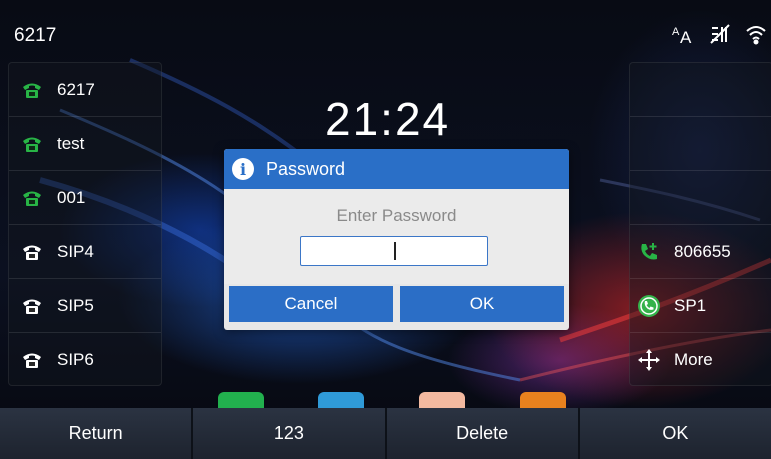 The image size is (771, 459). Describe the element at coordinates (51, 251) in the screenshot. I see `line-key-sip4: SIP4` at that location.